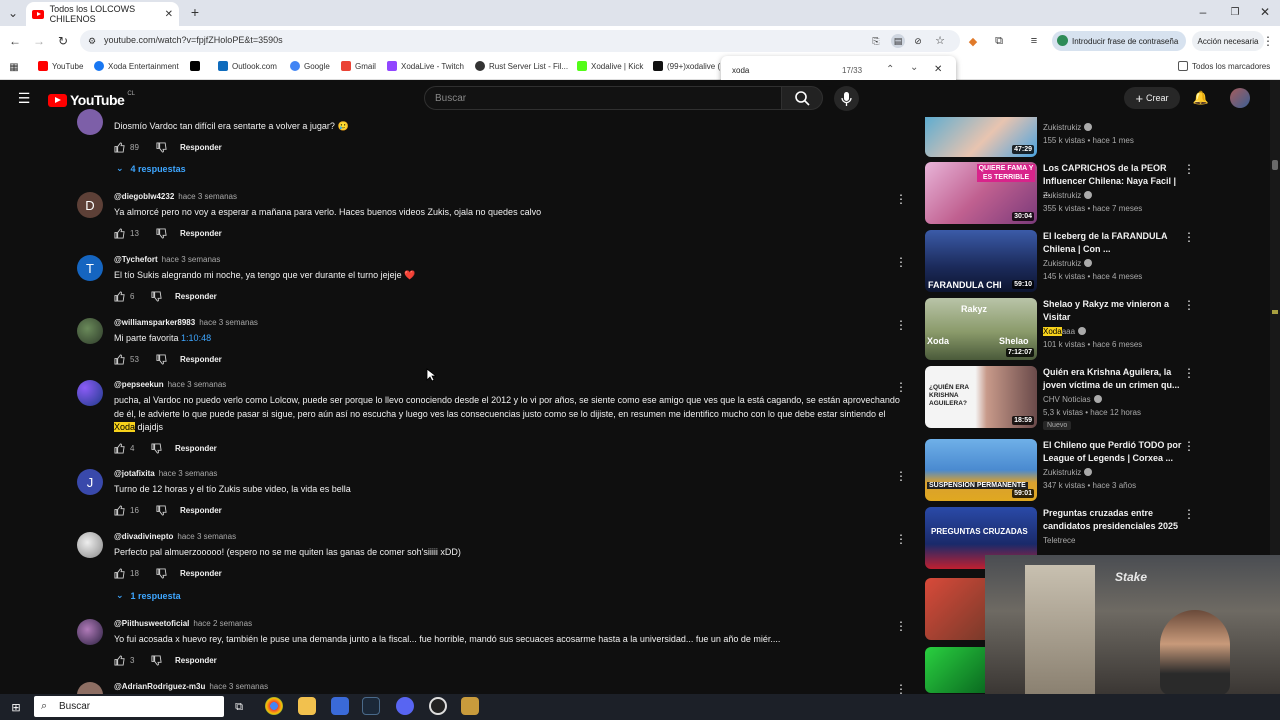  I want to click on install-app-icon: ⎘, so click(876, 41).